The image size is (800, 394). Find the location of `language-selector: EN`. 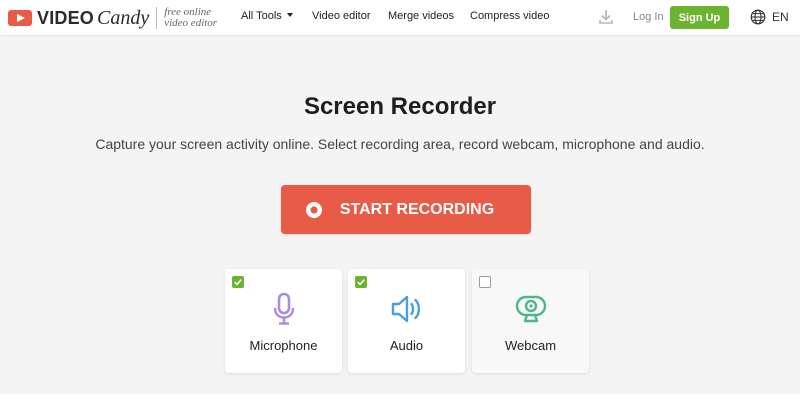

language-selector: EN is located at coordinates (769, 17).